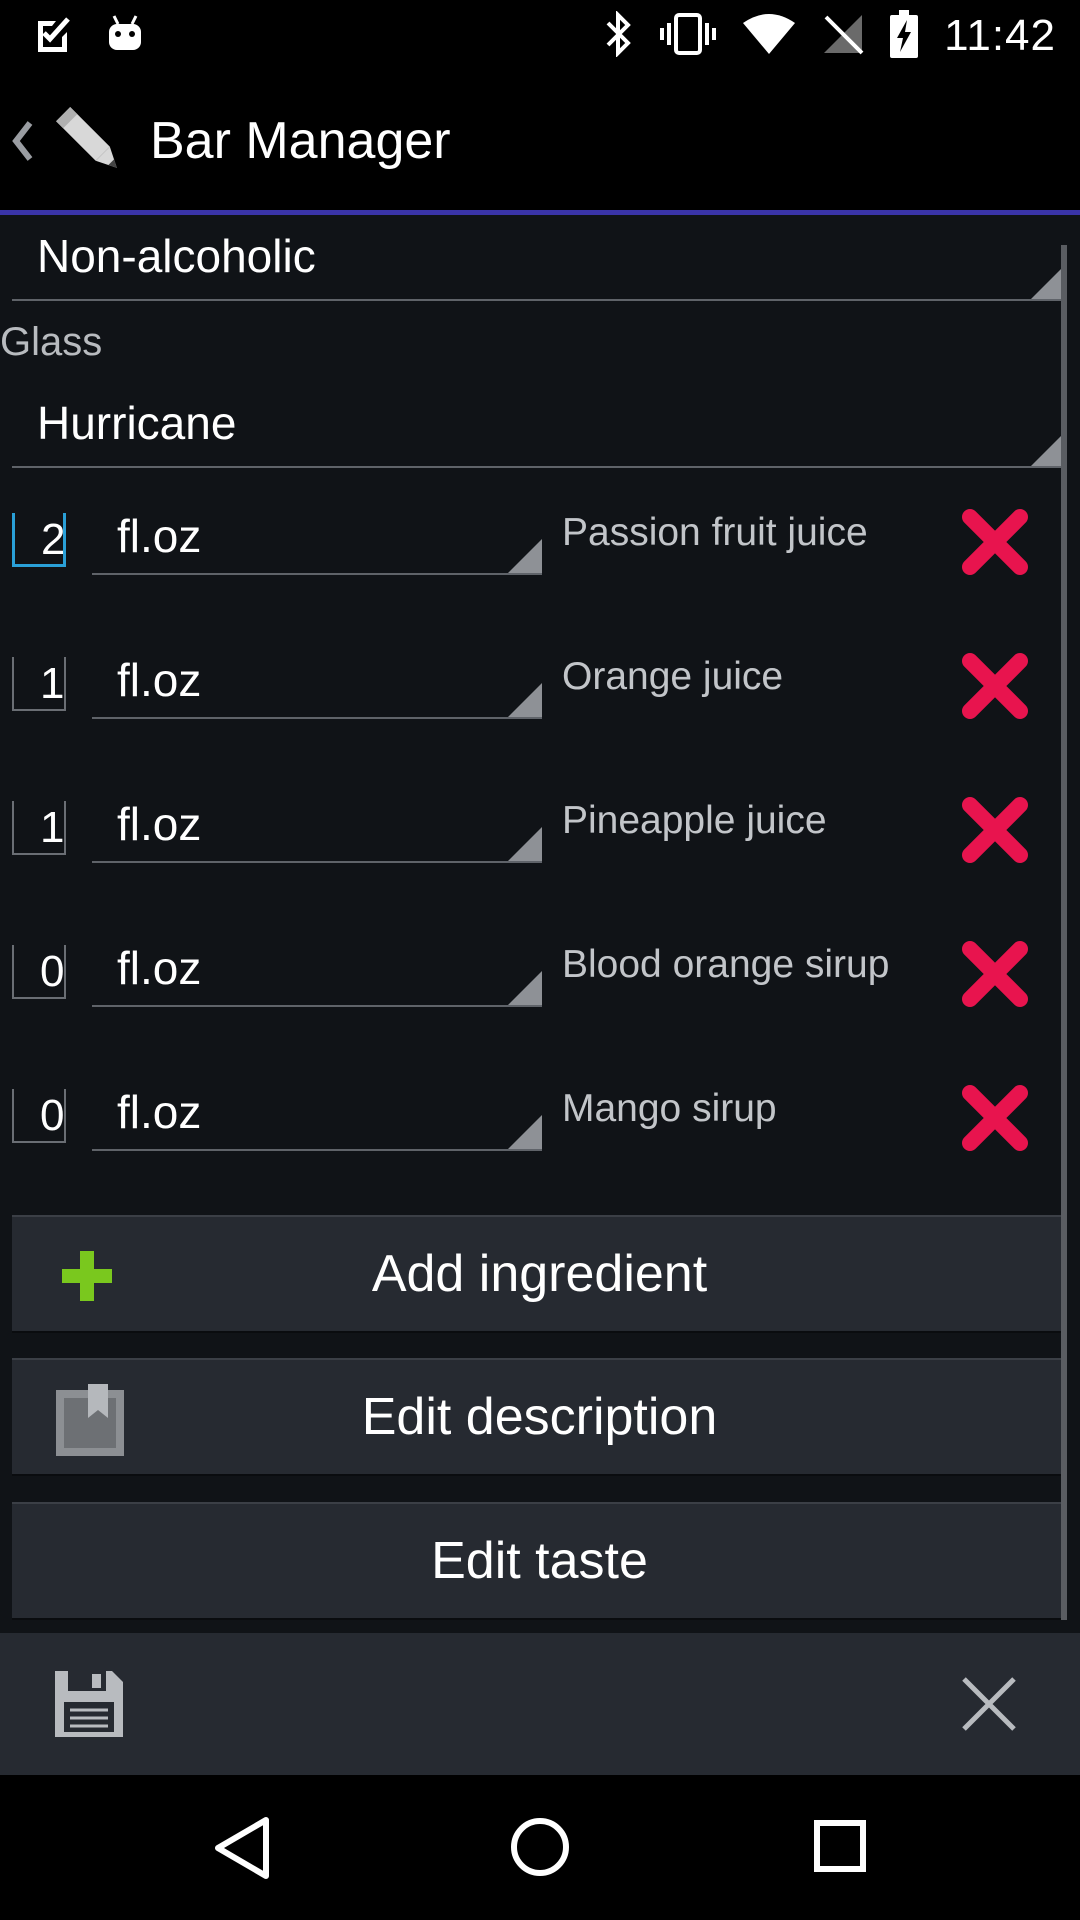 The width and height of the screenshot is (1080, 1920). I want to click on ingredient-name: Blood orange sirup, so click(726, 964).